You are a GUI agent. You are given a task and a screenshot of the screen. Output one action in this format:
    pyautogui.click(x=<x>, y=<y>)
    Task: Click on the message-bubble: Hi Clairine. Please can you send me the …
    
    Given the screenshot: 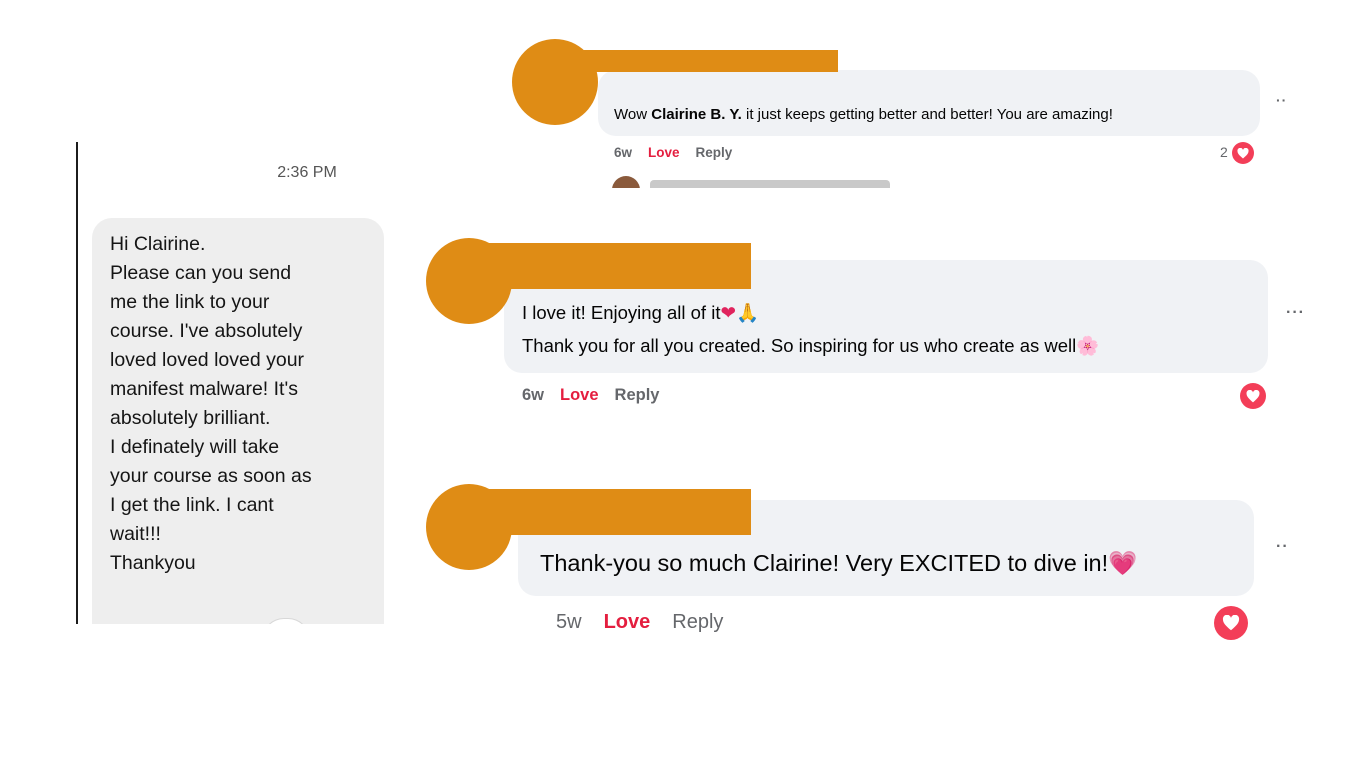 What is the action you would take?
    pyautogui.click(x=238, y=421)
    